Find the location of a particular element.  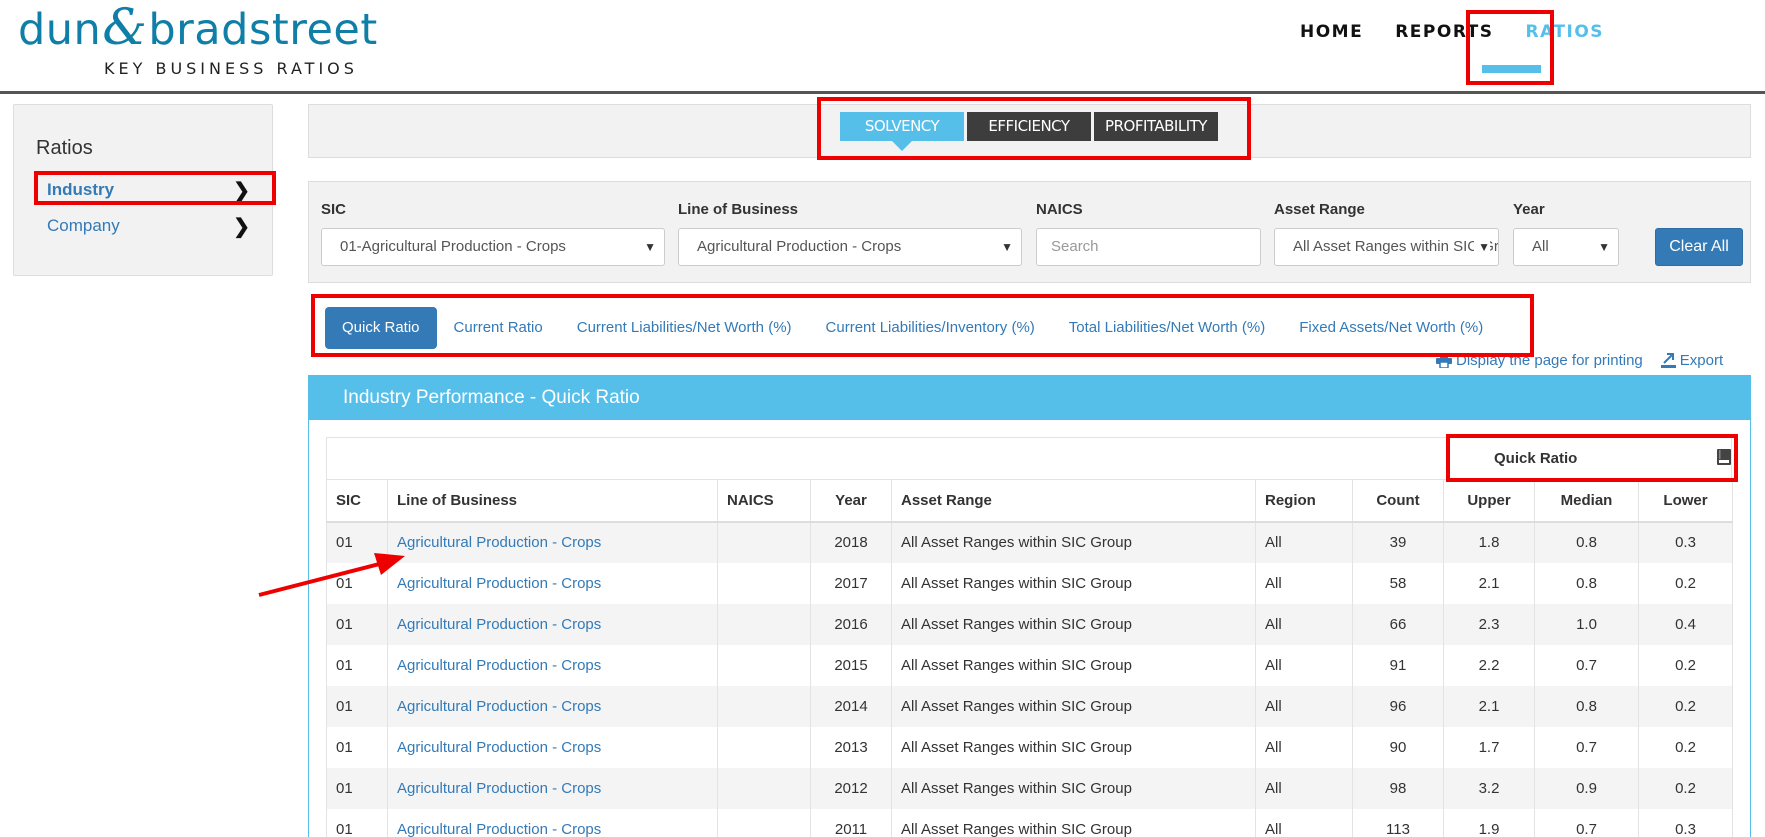

tab-quick-ratio: Quick Ratio is located at coordinates (381, 328).